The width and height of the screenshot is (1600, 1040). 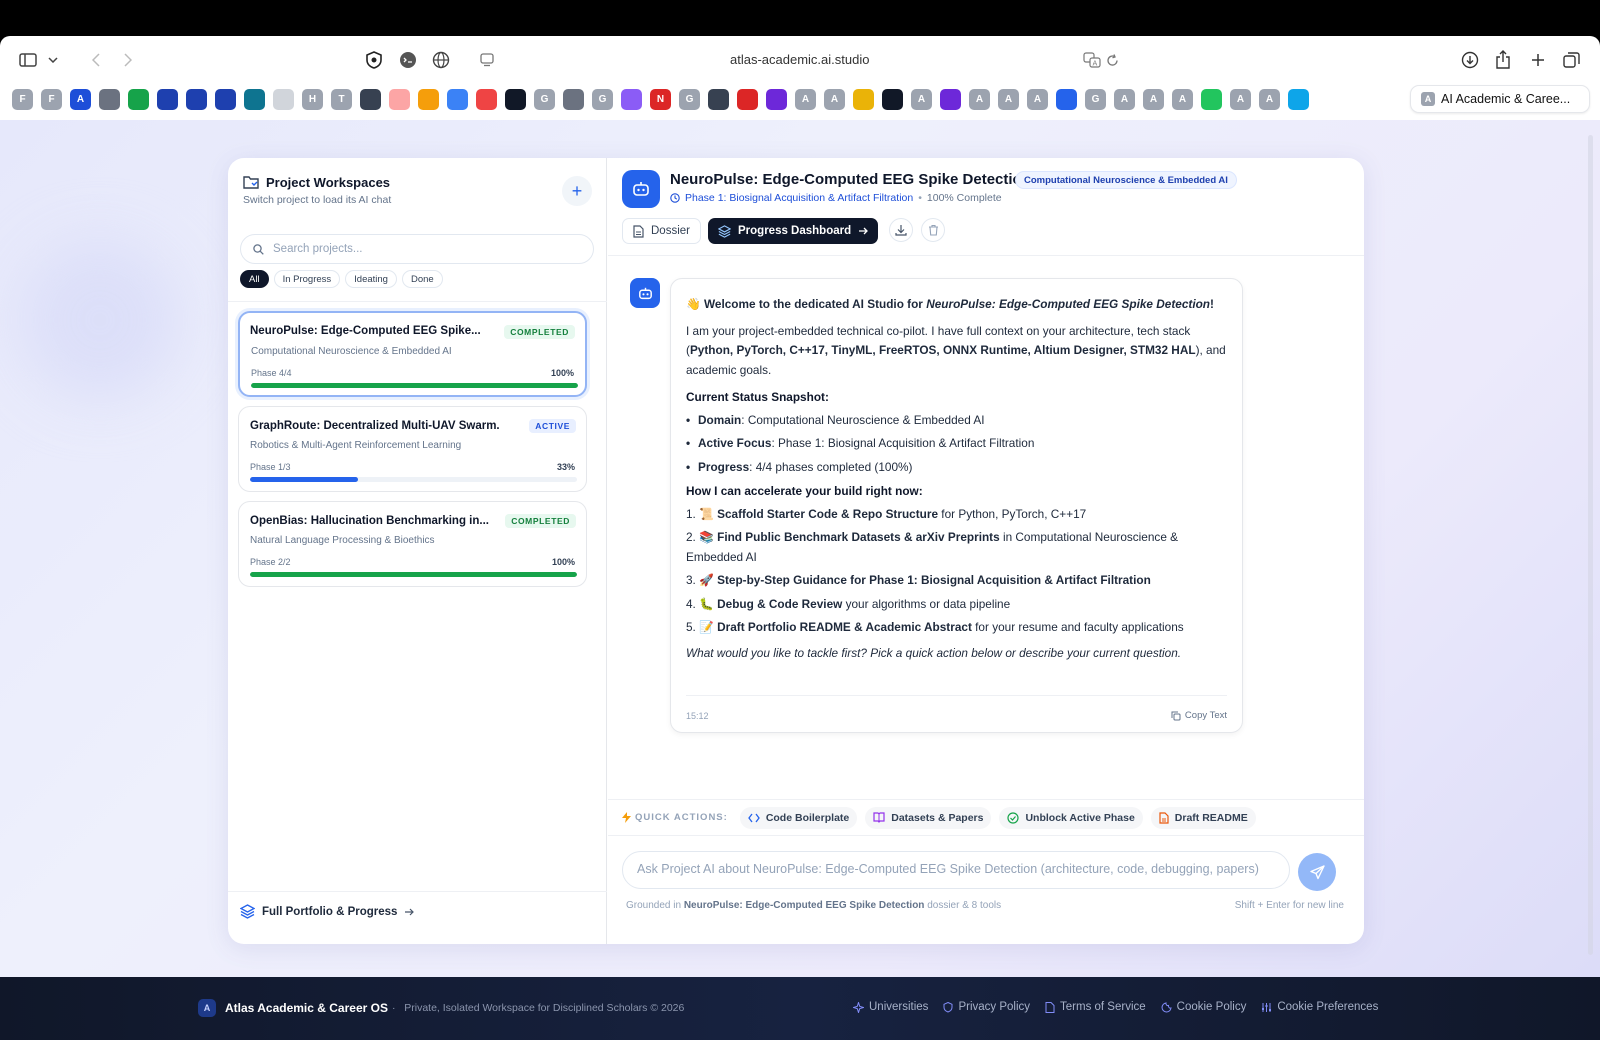 I want to click on dossier-button: Dossier, so click(x=661, y=231).